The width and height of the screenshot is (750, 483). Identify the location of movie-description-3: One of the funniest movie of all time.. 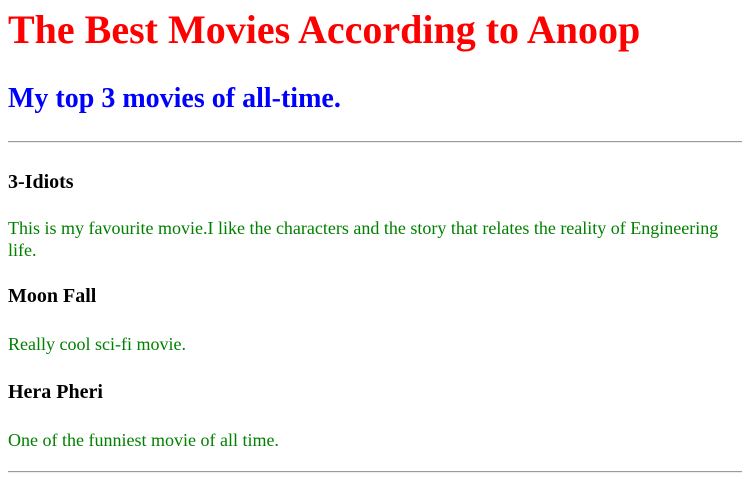
(143, 440).